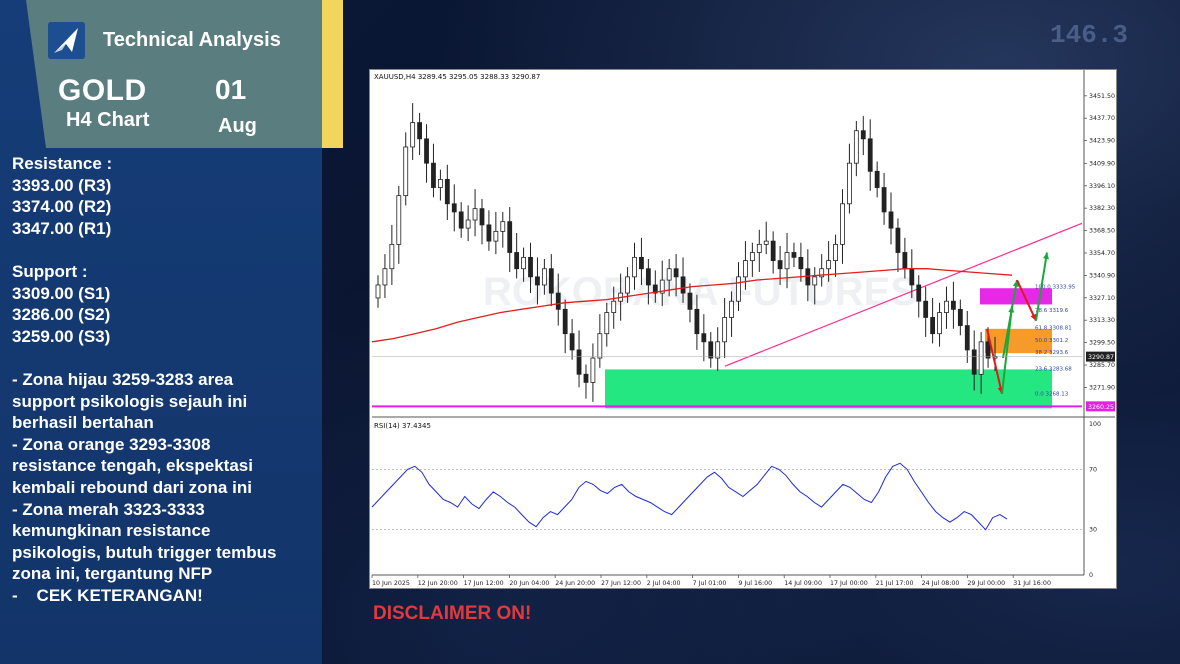  I want to click on fib-label: 38.2 3293.6, so click(1052, 353).